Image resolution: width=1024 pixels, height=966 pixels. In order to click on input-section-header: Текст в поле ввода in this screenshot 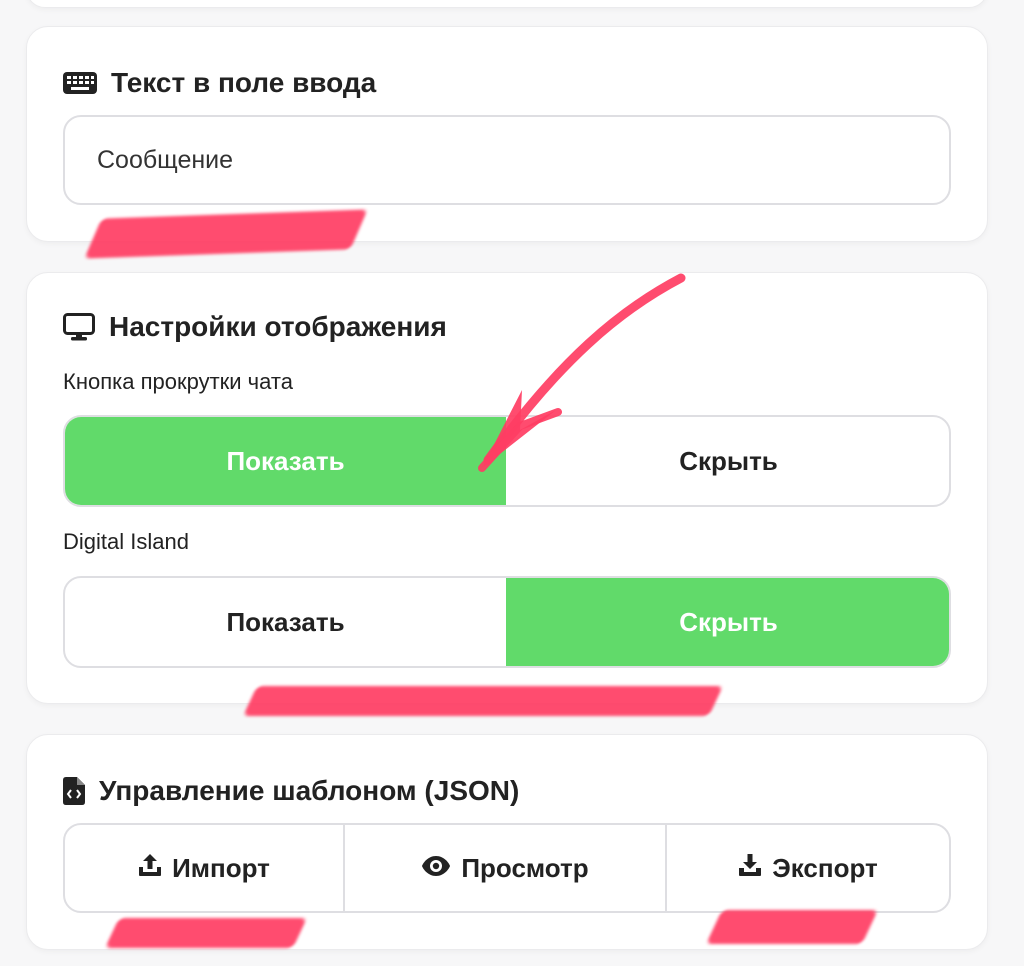, I will do `click(219, 83)`.